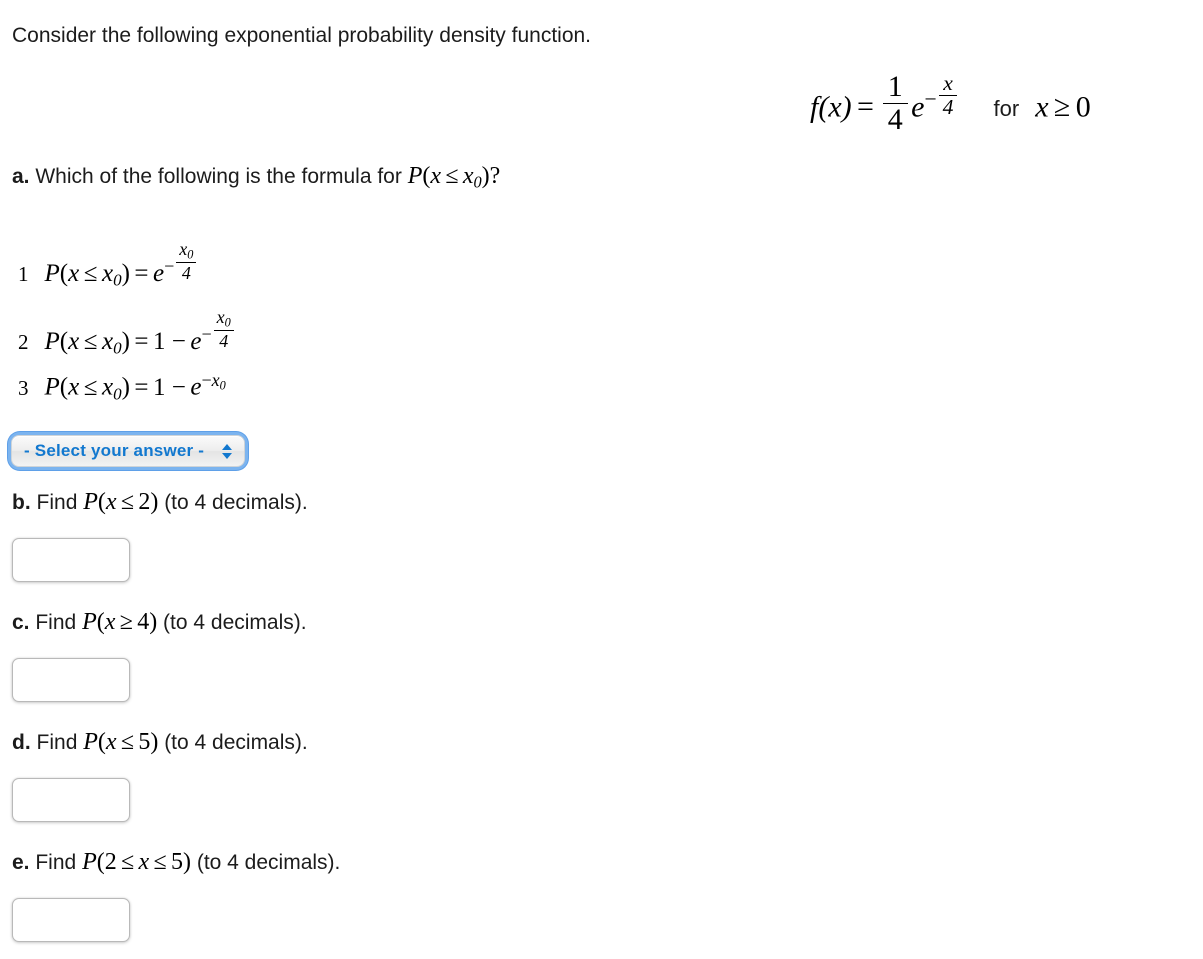  Describe the element at coordinates (159, 622) in the screenshot. I see `question-c: c. Find P(x ≥4) (to 4 decimals).` at that location.